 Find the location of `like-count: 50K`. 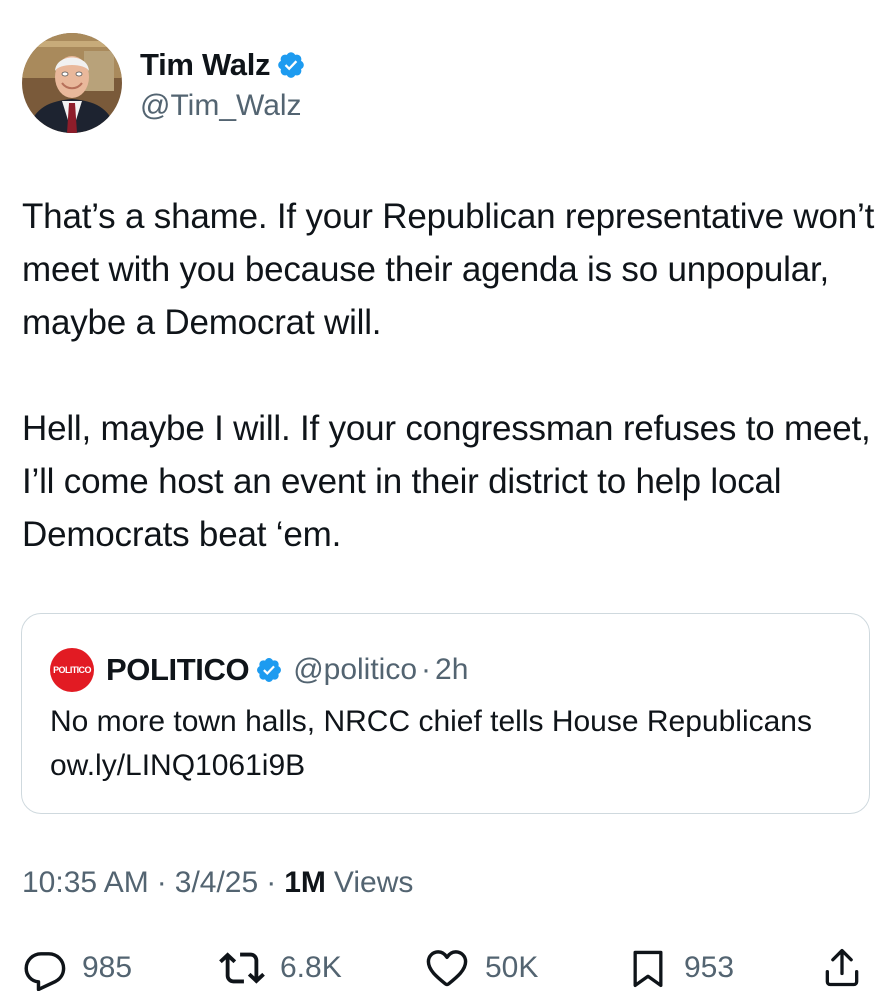

like-count: 50K is located at coordinates (512, 967).